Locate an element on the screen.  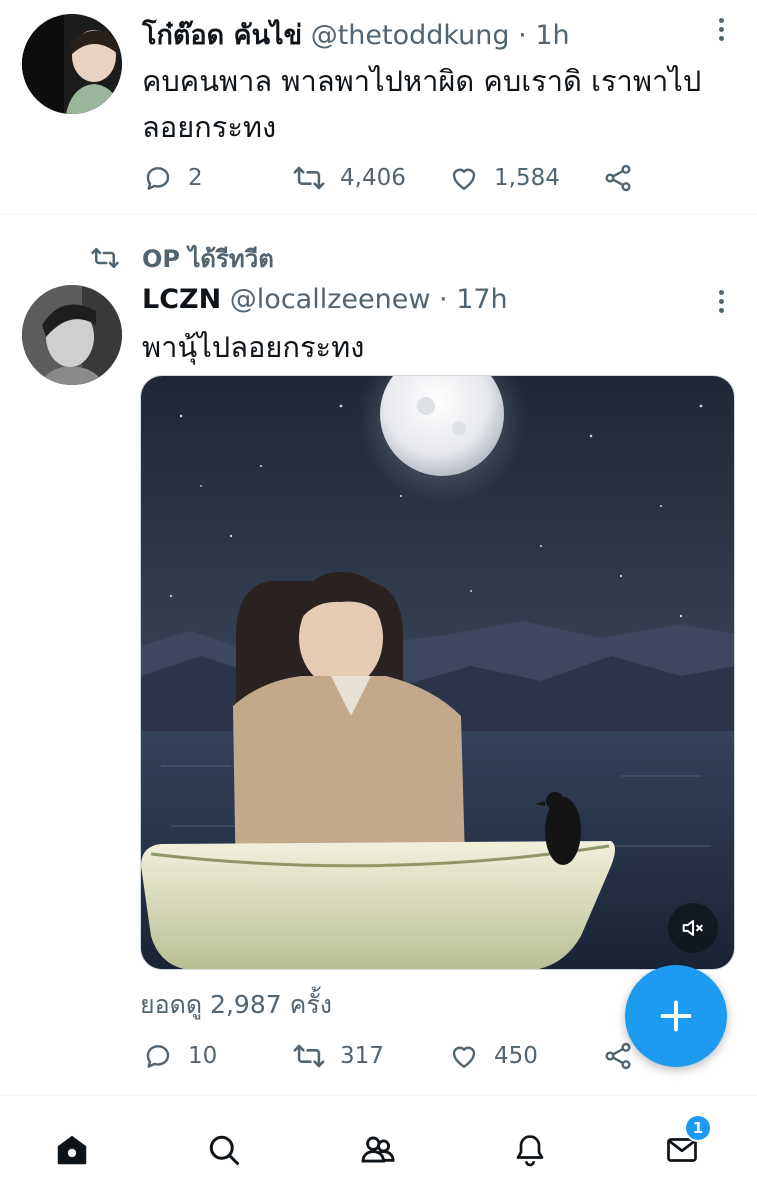
timestamp: 1h is located at coordinates (552, 35).